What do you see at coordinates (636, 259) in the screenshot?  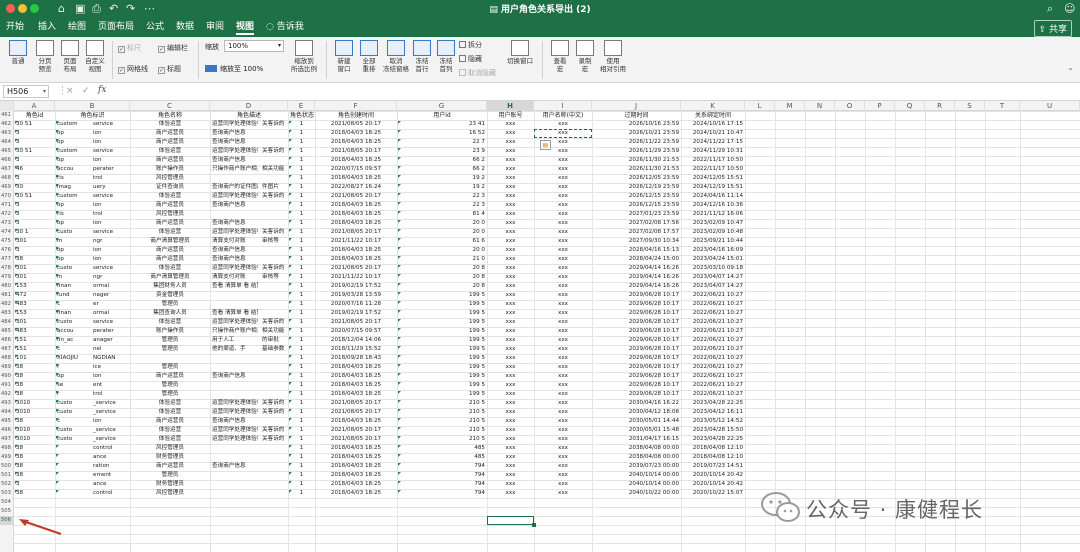 I see `table-cell: 2028/04/24 15:00` at bounding box center [636, 259].